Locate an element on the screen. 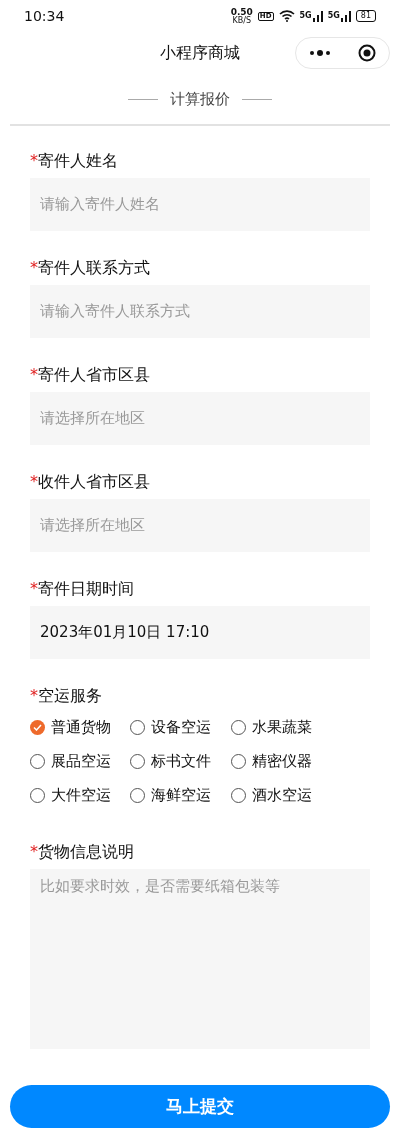 The image size is (400, 1148). check-icon is located at coordinates (37, 727).